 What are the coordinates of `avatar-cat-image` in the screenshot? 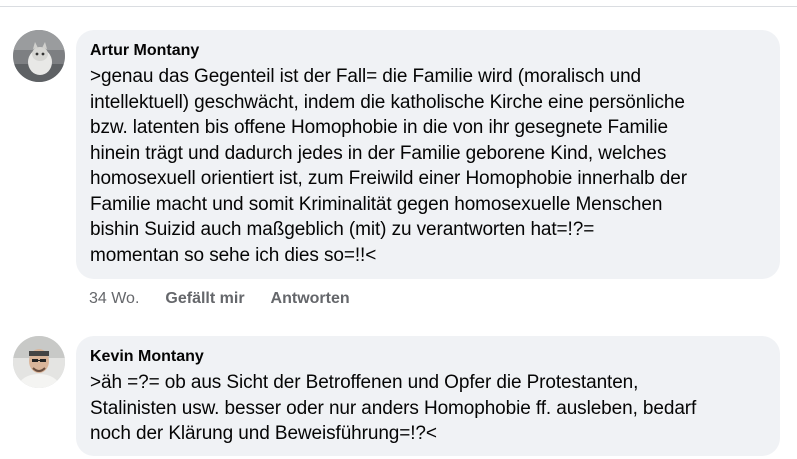 It's located at (39, 56).